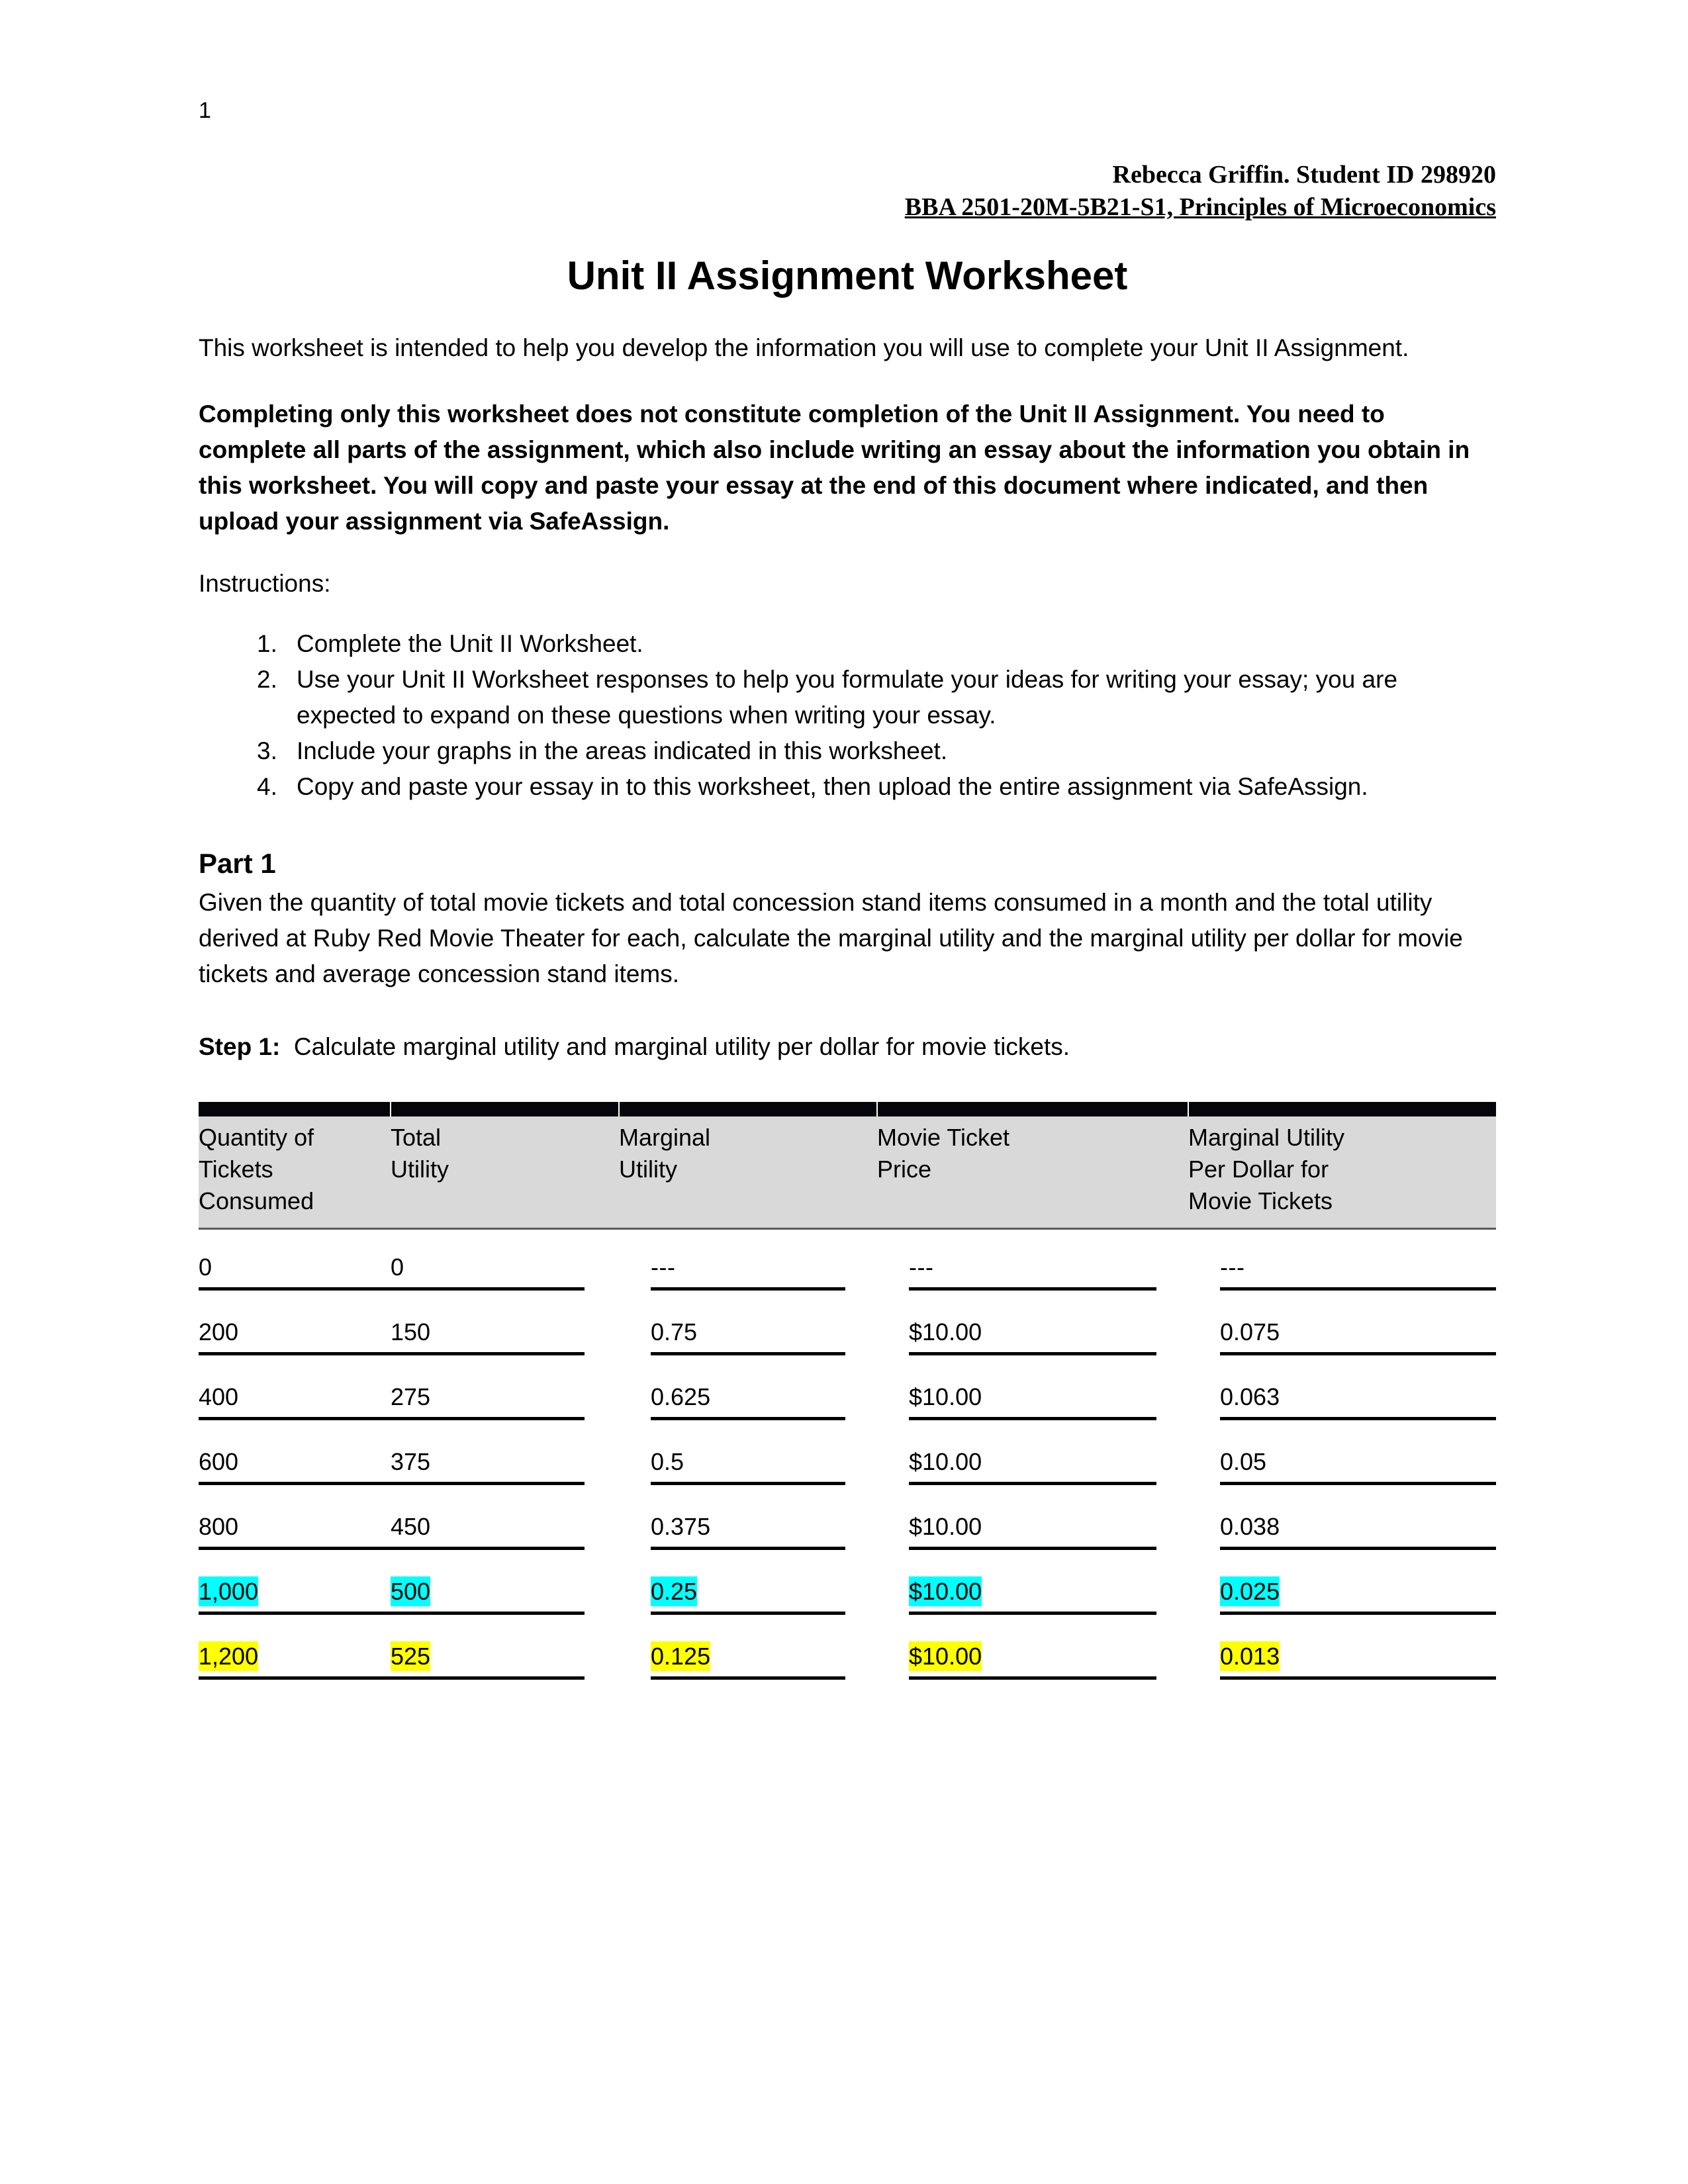  I want to click on header-line: Marginal Utility, so click(1266, 1138).